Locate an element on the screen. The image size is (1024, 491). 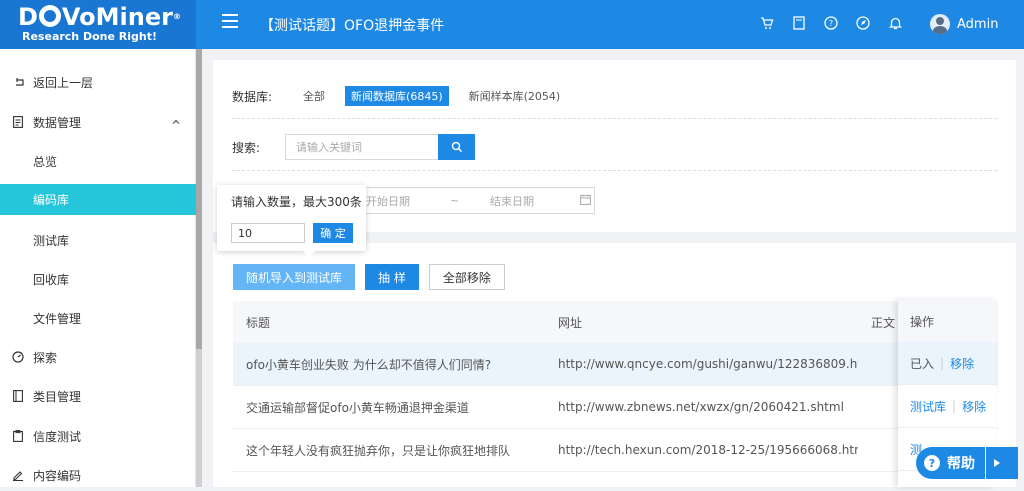
status-added: 已入 is located at coordinates (922, 363).